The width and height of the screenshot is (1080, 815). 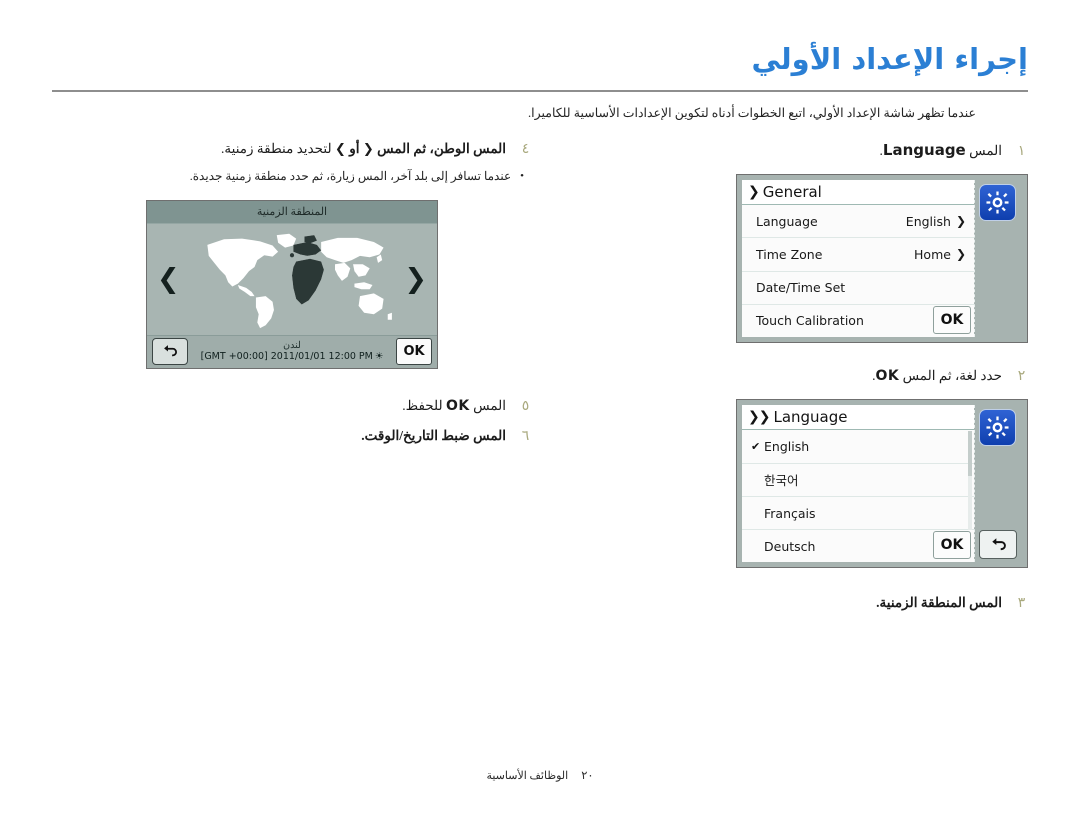 What do you see at coordinates (780, 376) in the screenshot?
I see `step-2-text: حدد لغة، ثم المس OK.` at bounding box center [780, 376].